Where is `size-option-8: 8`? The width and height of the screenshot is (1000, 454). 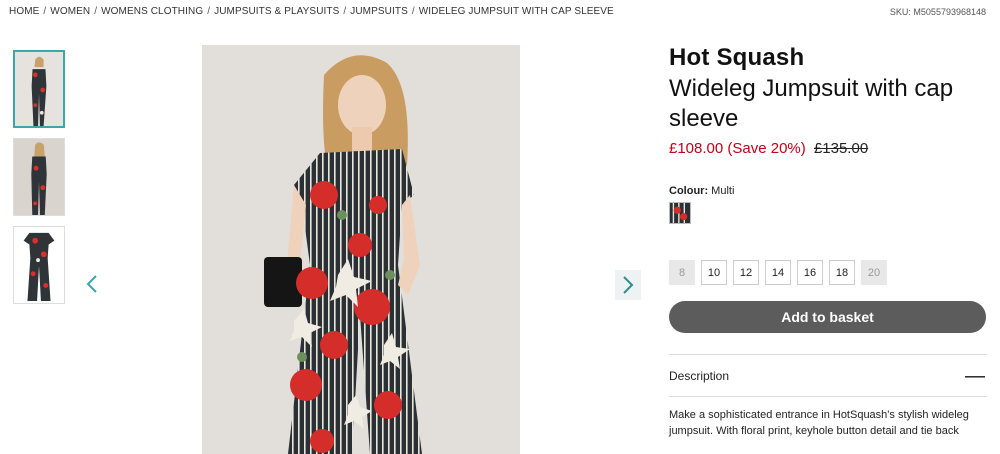
size-option-8: 8 is located at coordinates (682, 272).